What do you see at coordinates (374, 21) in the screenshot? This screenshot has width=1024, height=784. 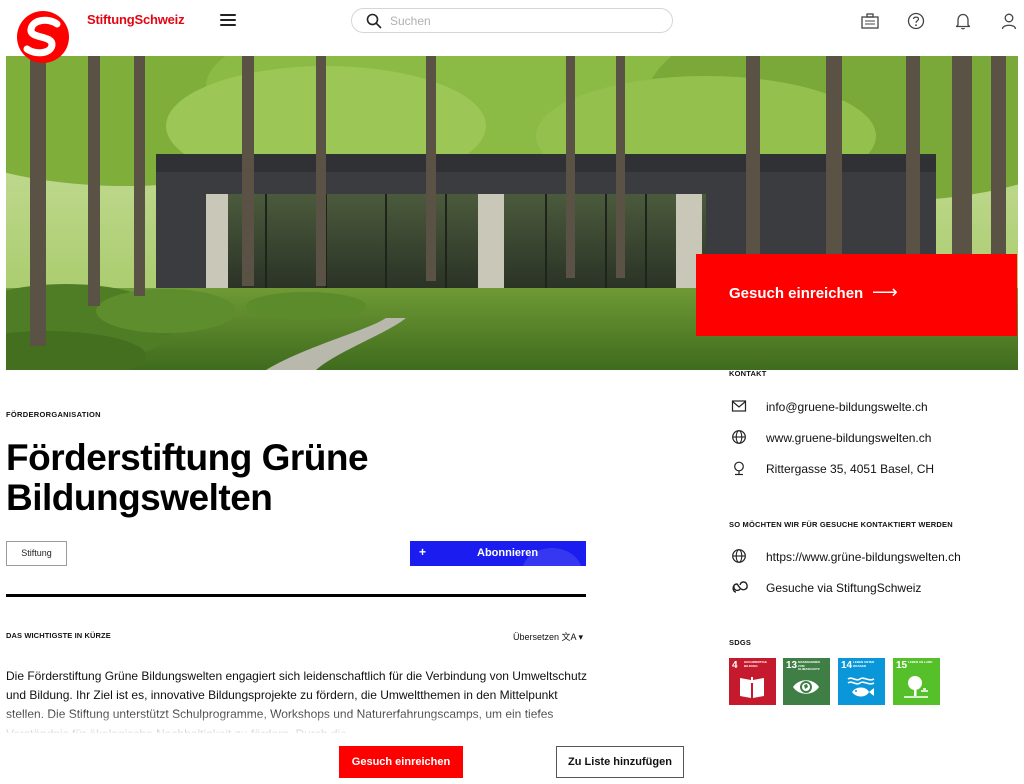 I see `search-icon` at bounding box center [374, 21].